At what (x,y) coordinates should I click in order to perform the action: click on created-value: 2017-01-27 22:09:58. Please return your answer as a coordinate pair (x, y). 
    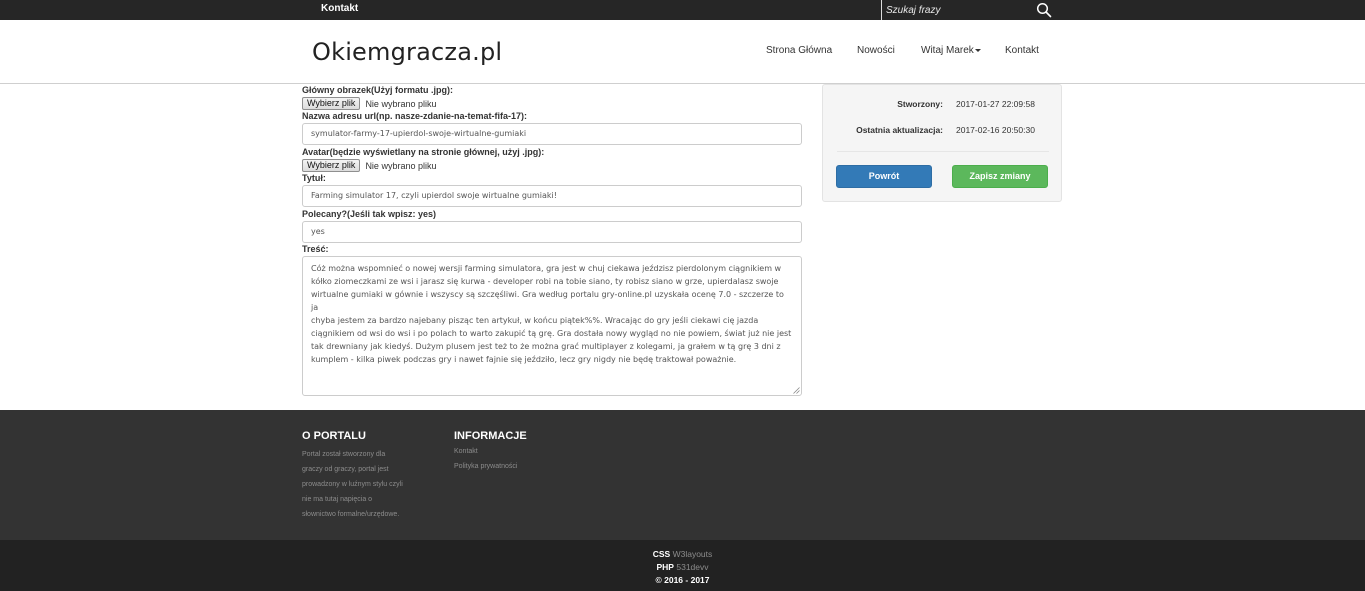
    Looking at the image, I should click on (995, 104).